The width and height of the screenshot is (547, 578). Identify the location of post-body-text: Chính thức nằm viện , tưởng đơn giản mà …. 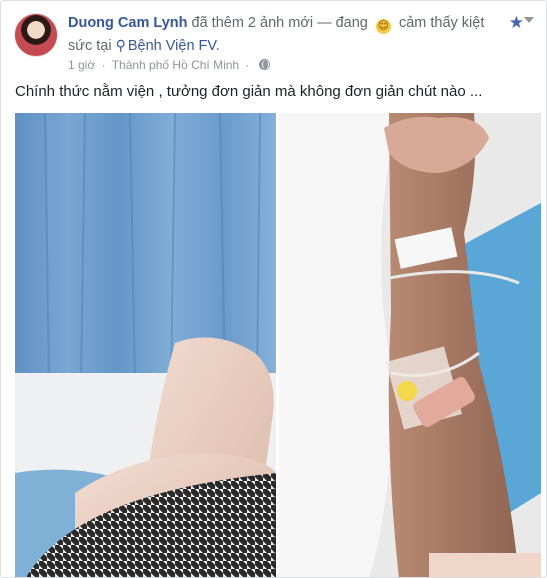
(249, 91).